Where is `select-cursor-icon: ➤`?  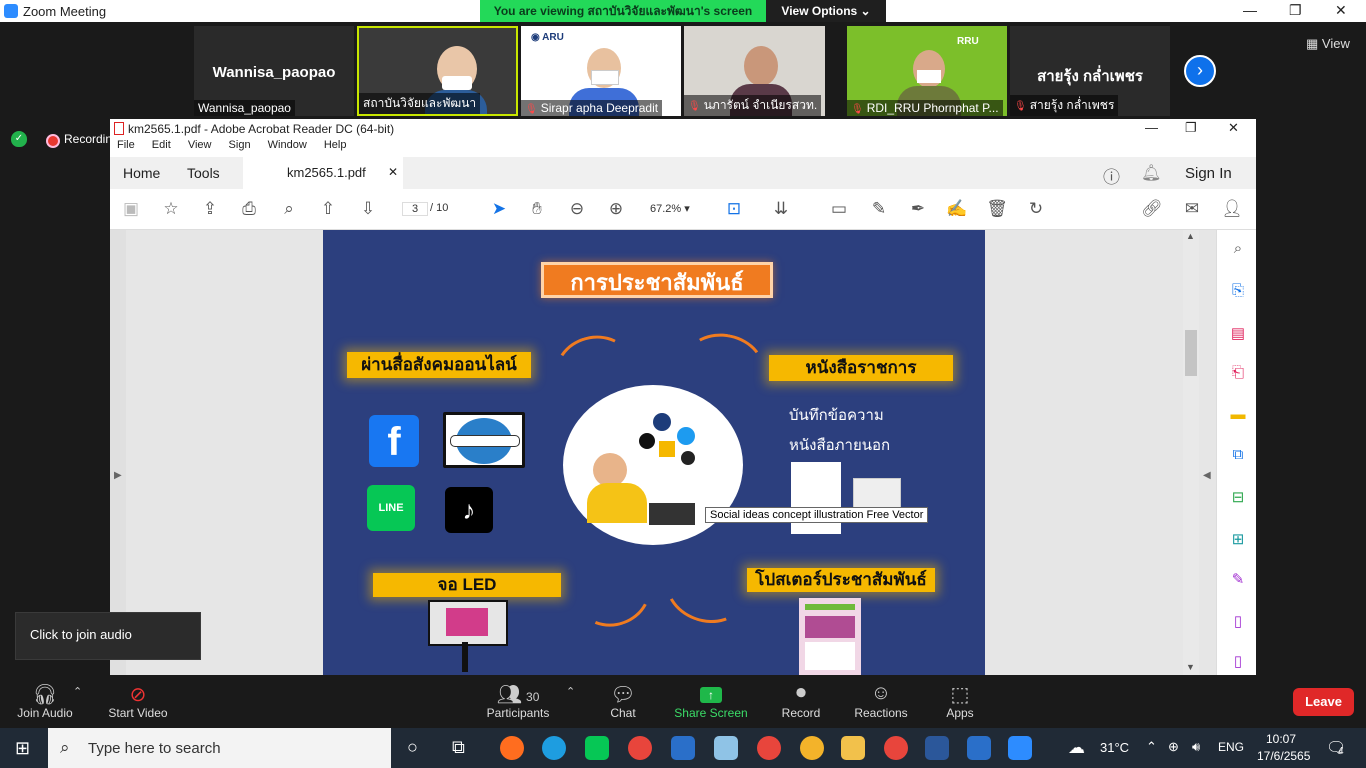 select-cursor-icon: ➤ is located at coordinates (499, 209).